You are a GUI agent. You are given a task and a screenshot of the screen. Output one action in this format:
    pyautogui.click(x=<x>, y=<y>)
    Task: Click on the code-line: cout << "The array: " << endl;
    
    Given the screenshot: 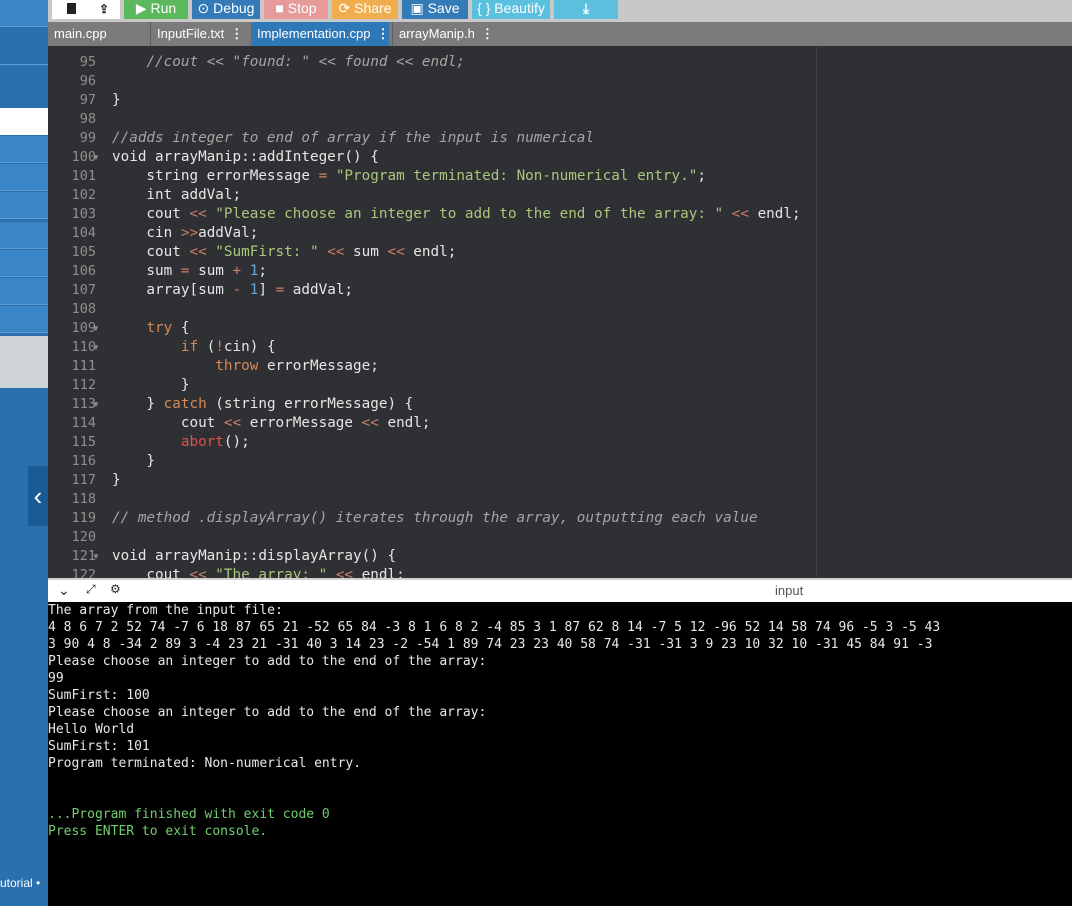 What is the action you would take?
    pyautogui.click(x=258, y=572)
    